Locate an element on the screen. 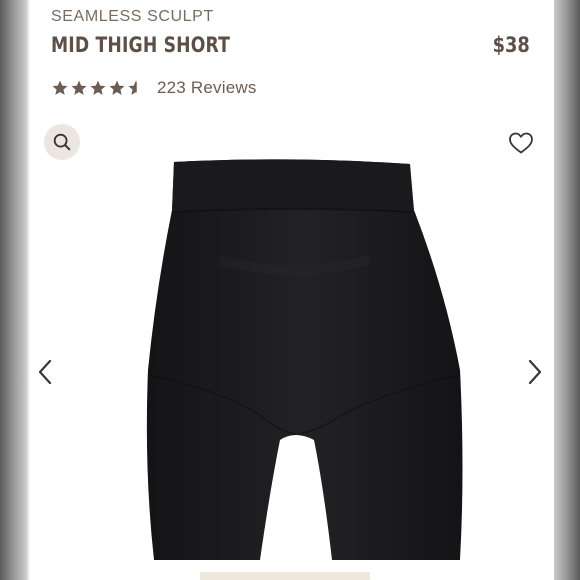 Image resolution: width=580 pixels, height=580 pixels. reviews-link: 223 Reviews is located at coordinates (207, 88).